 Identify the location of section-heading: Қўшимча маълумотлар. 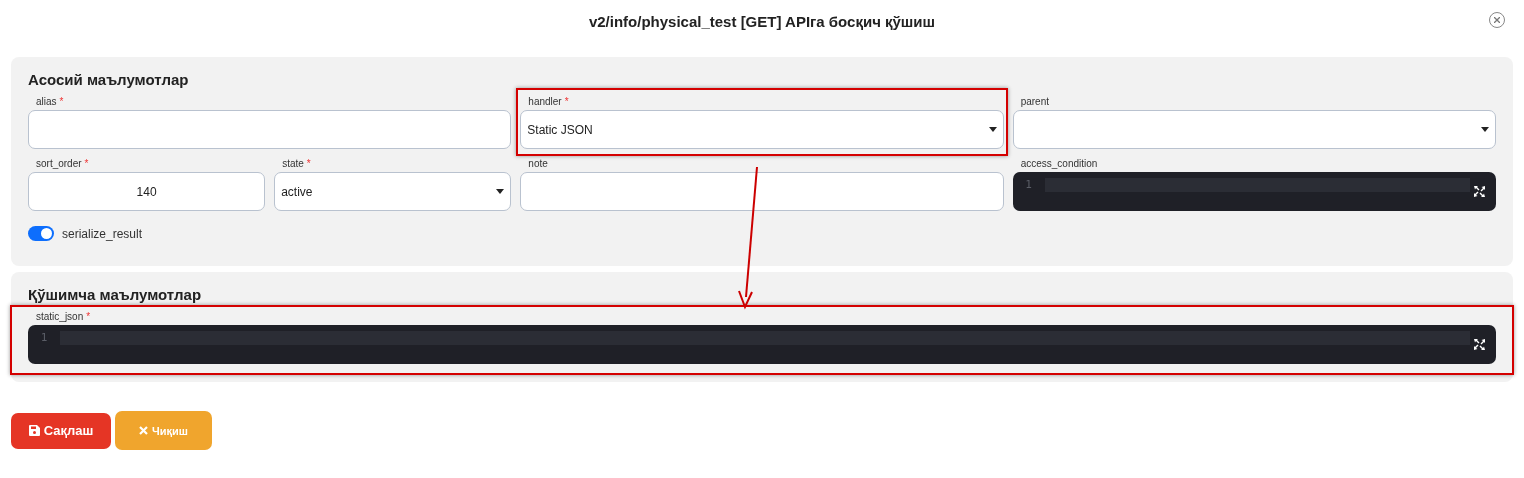
(115, 294).